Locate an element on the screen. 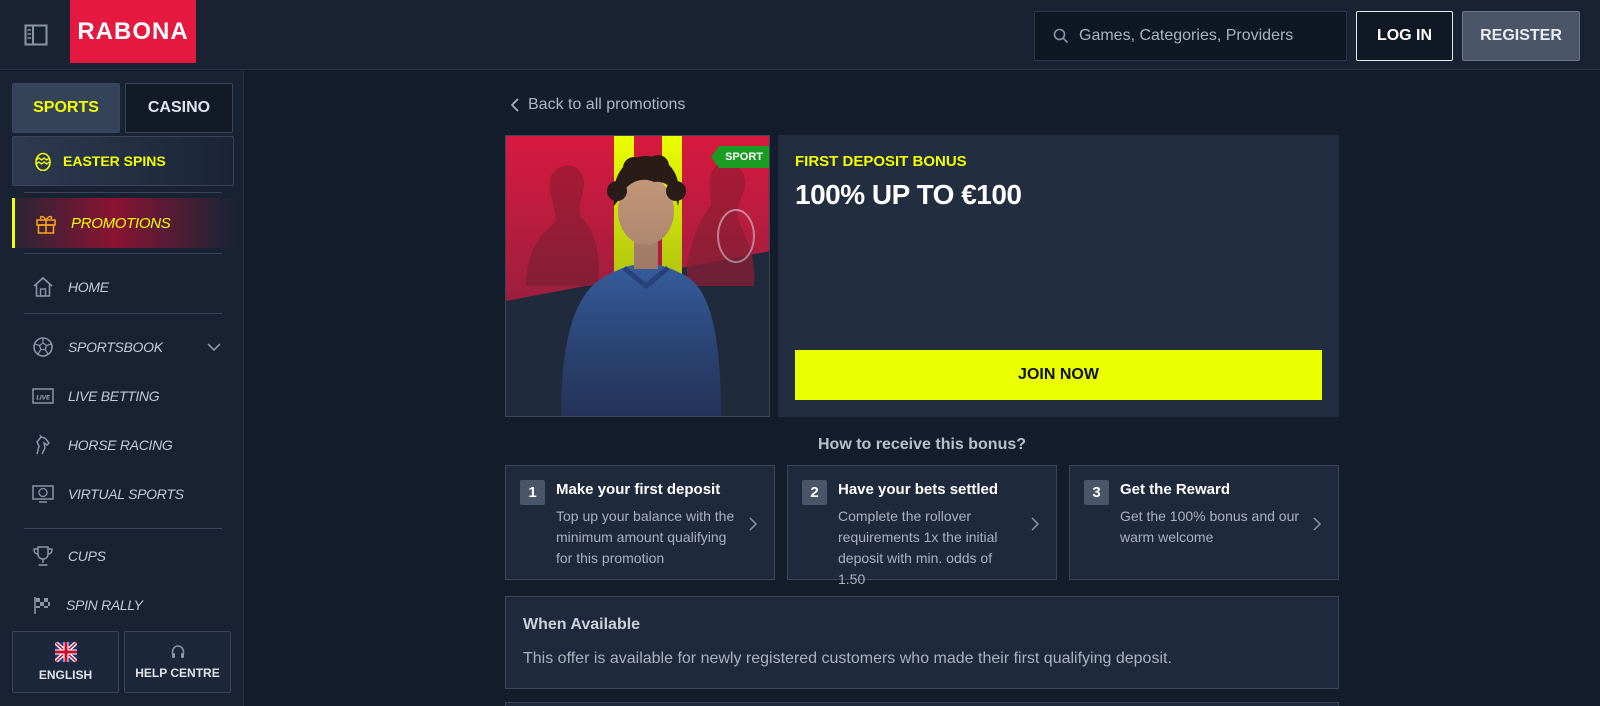 The width and height of the screenshot is (1600, 706). step-number: 1 is located at coordinates (532, 492).